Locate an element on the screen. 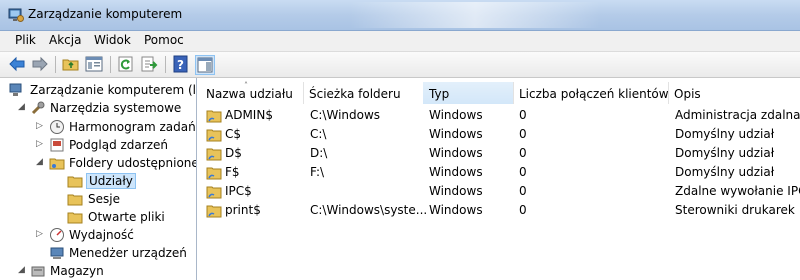 This screenshot has width=800, height=280. share-description: Sterowniki drukarek is located at coordinates (735, 210).